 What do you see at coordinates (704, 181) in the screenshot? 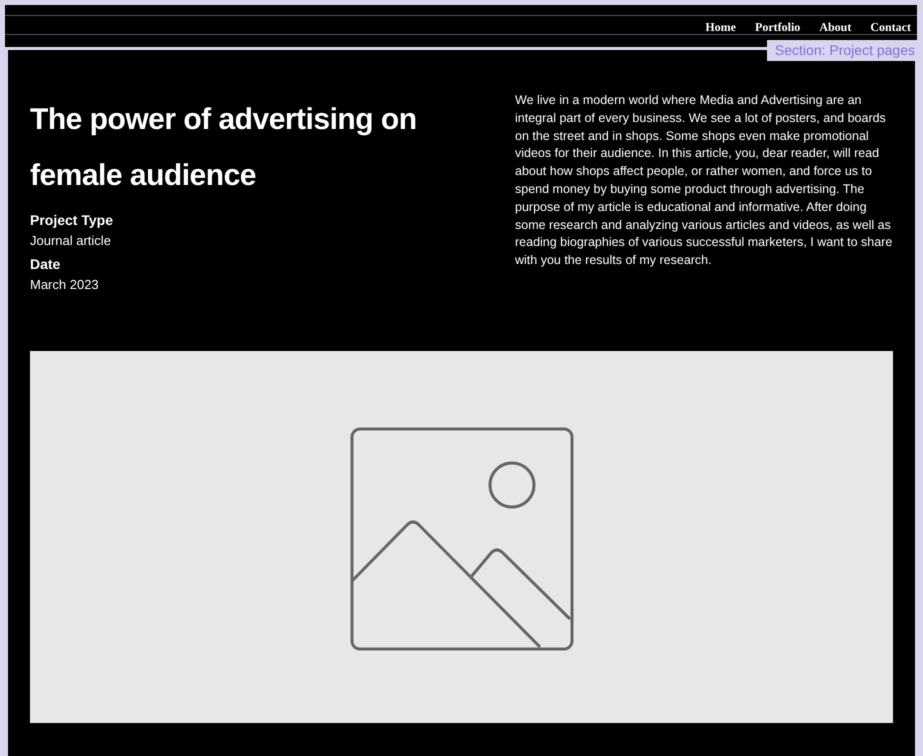
I see `description-paragraph: We live in a modern world where Media and Advertising are an integral part of every business. We see a lot of posters, and boards on the street and in shops. Some shops even make promotional videos for their audience. In this article, you, dear reader, will read about how shops affect people, or rather women, and force us to spend money by buying some product through advertising. The purpose of my article is educational and informative. After doing some research and analyzing various articles and videos, as well as reading biographies of various successful marketers, I want to share with you the results of my research.` at bounding box center [704, 181].